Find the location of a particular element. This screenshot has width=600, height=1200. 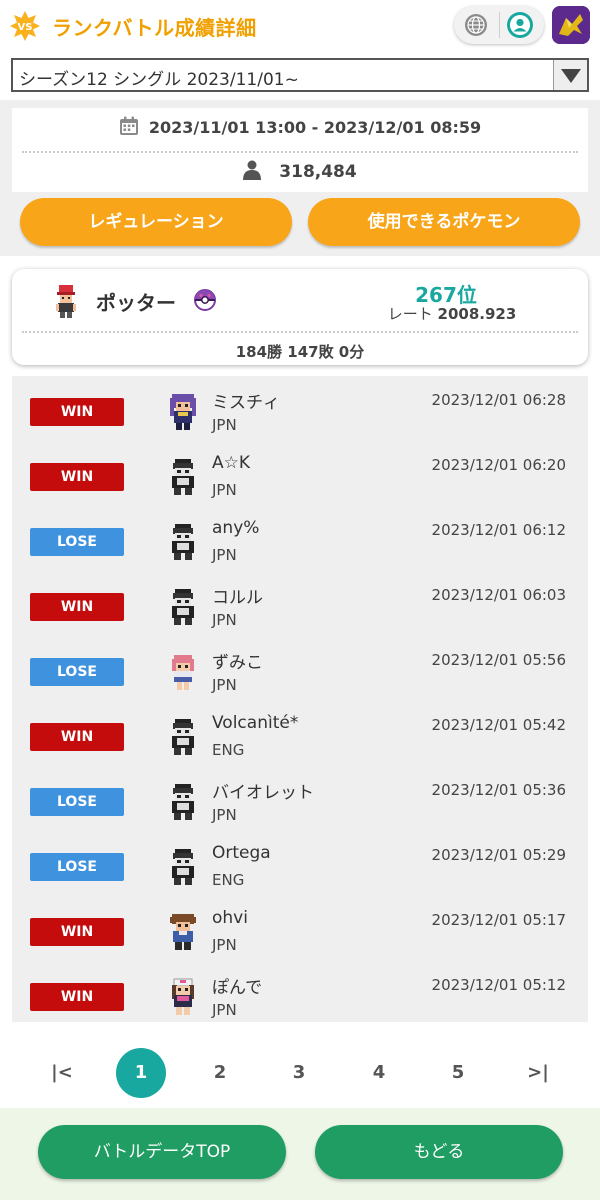

battle-row: LOSE バイオレット JPN 2023/12/01 05:36 is located at coordinates (300, 798).